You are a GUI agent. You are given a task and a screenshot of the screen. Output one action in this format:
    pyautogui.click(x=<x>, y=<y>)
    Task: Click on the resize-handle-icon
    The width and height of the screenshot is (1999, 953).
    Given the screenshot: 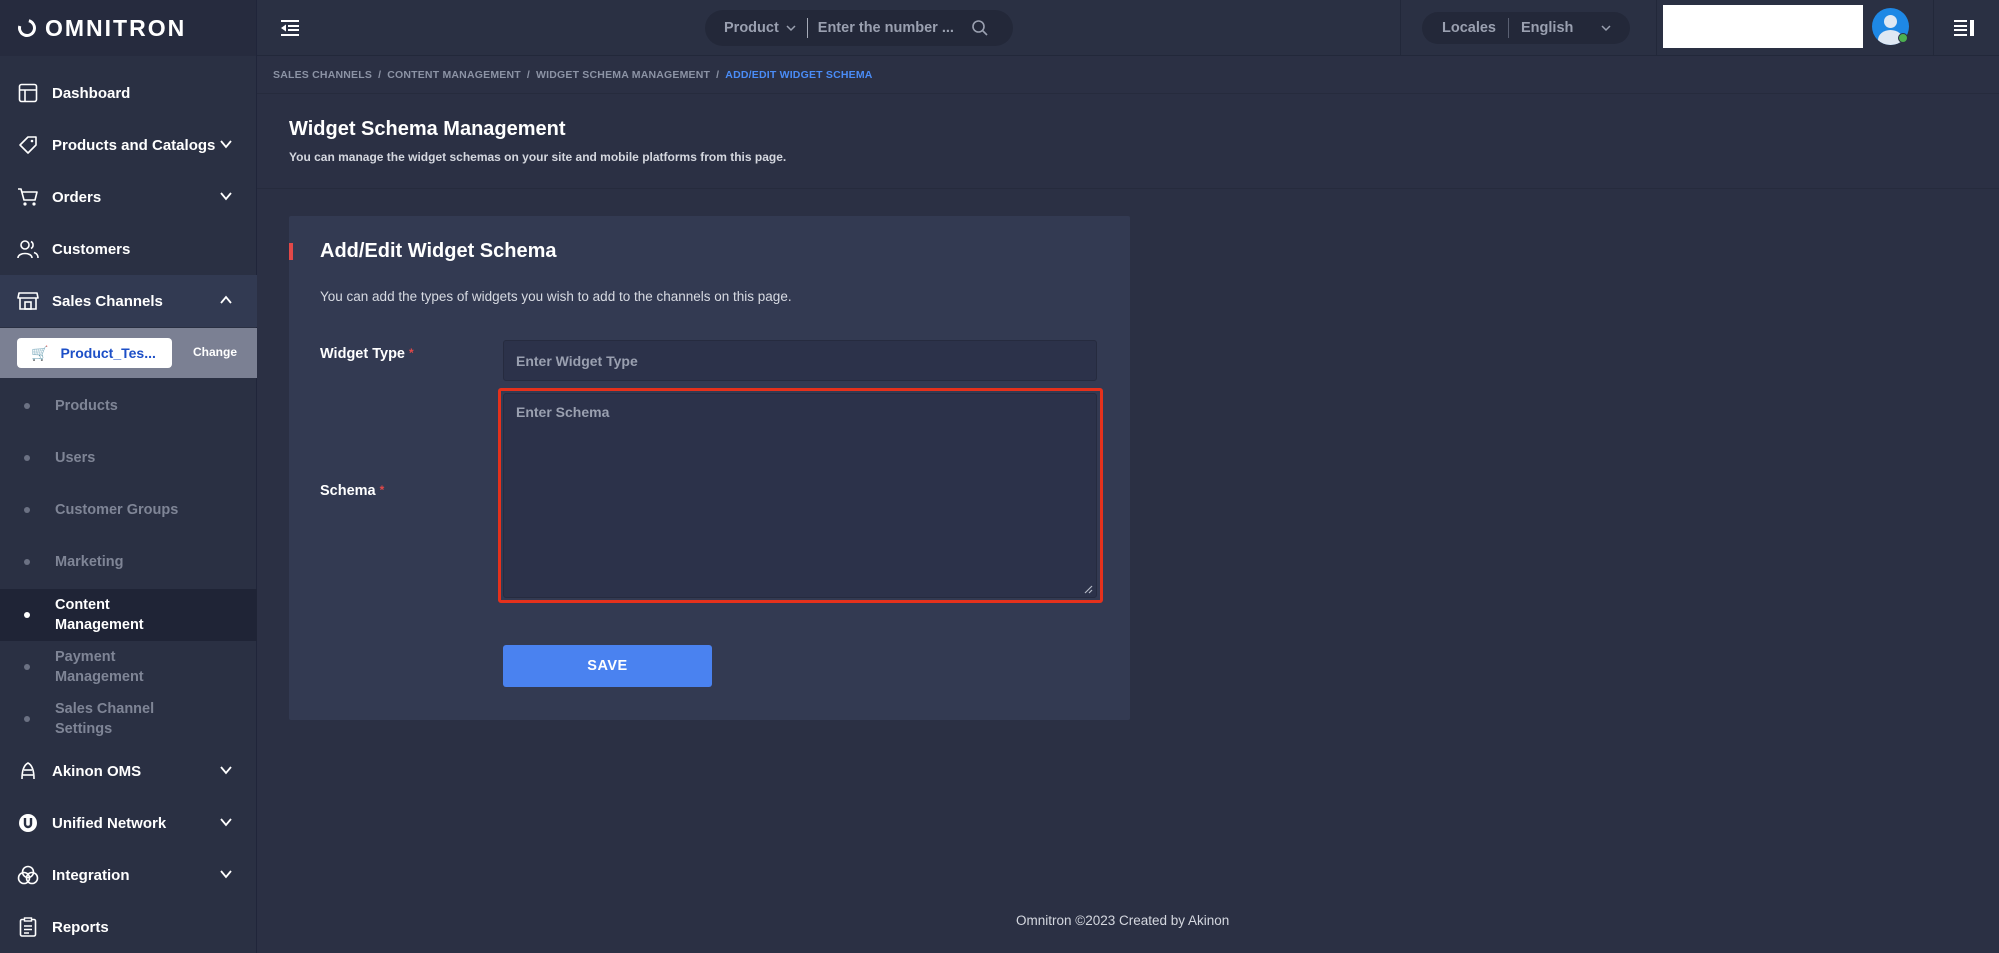 What is the action you would take?
    pyautogui.click(x=1088, y=589)
    